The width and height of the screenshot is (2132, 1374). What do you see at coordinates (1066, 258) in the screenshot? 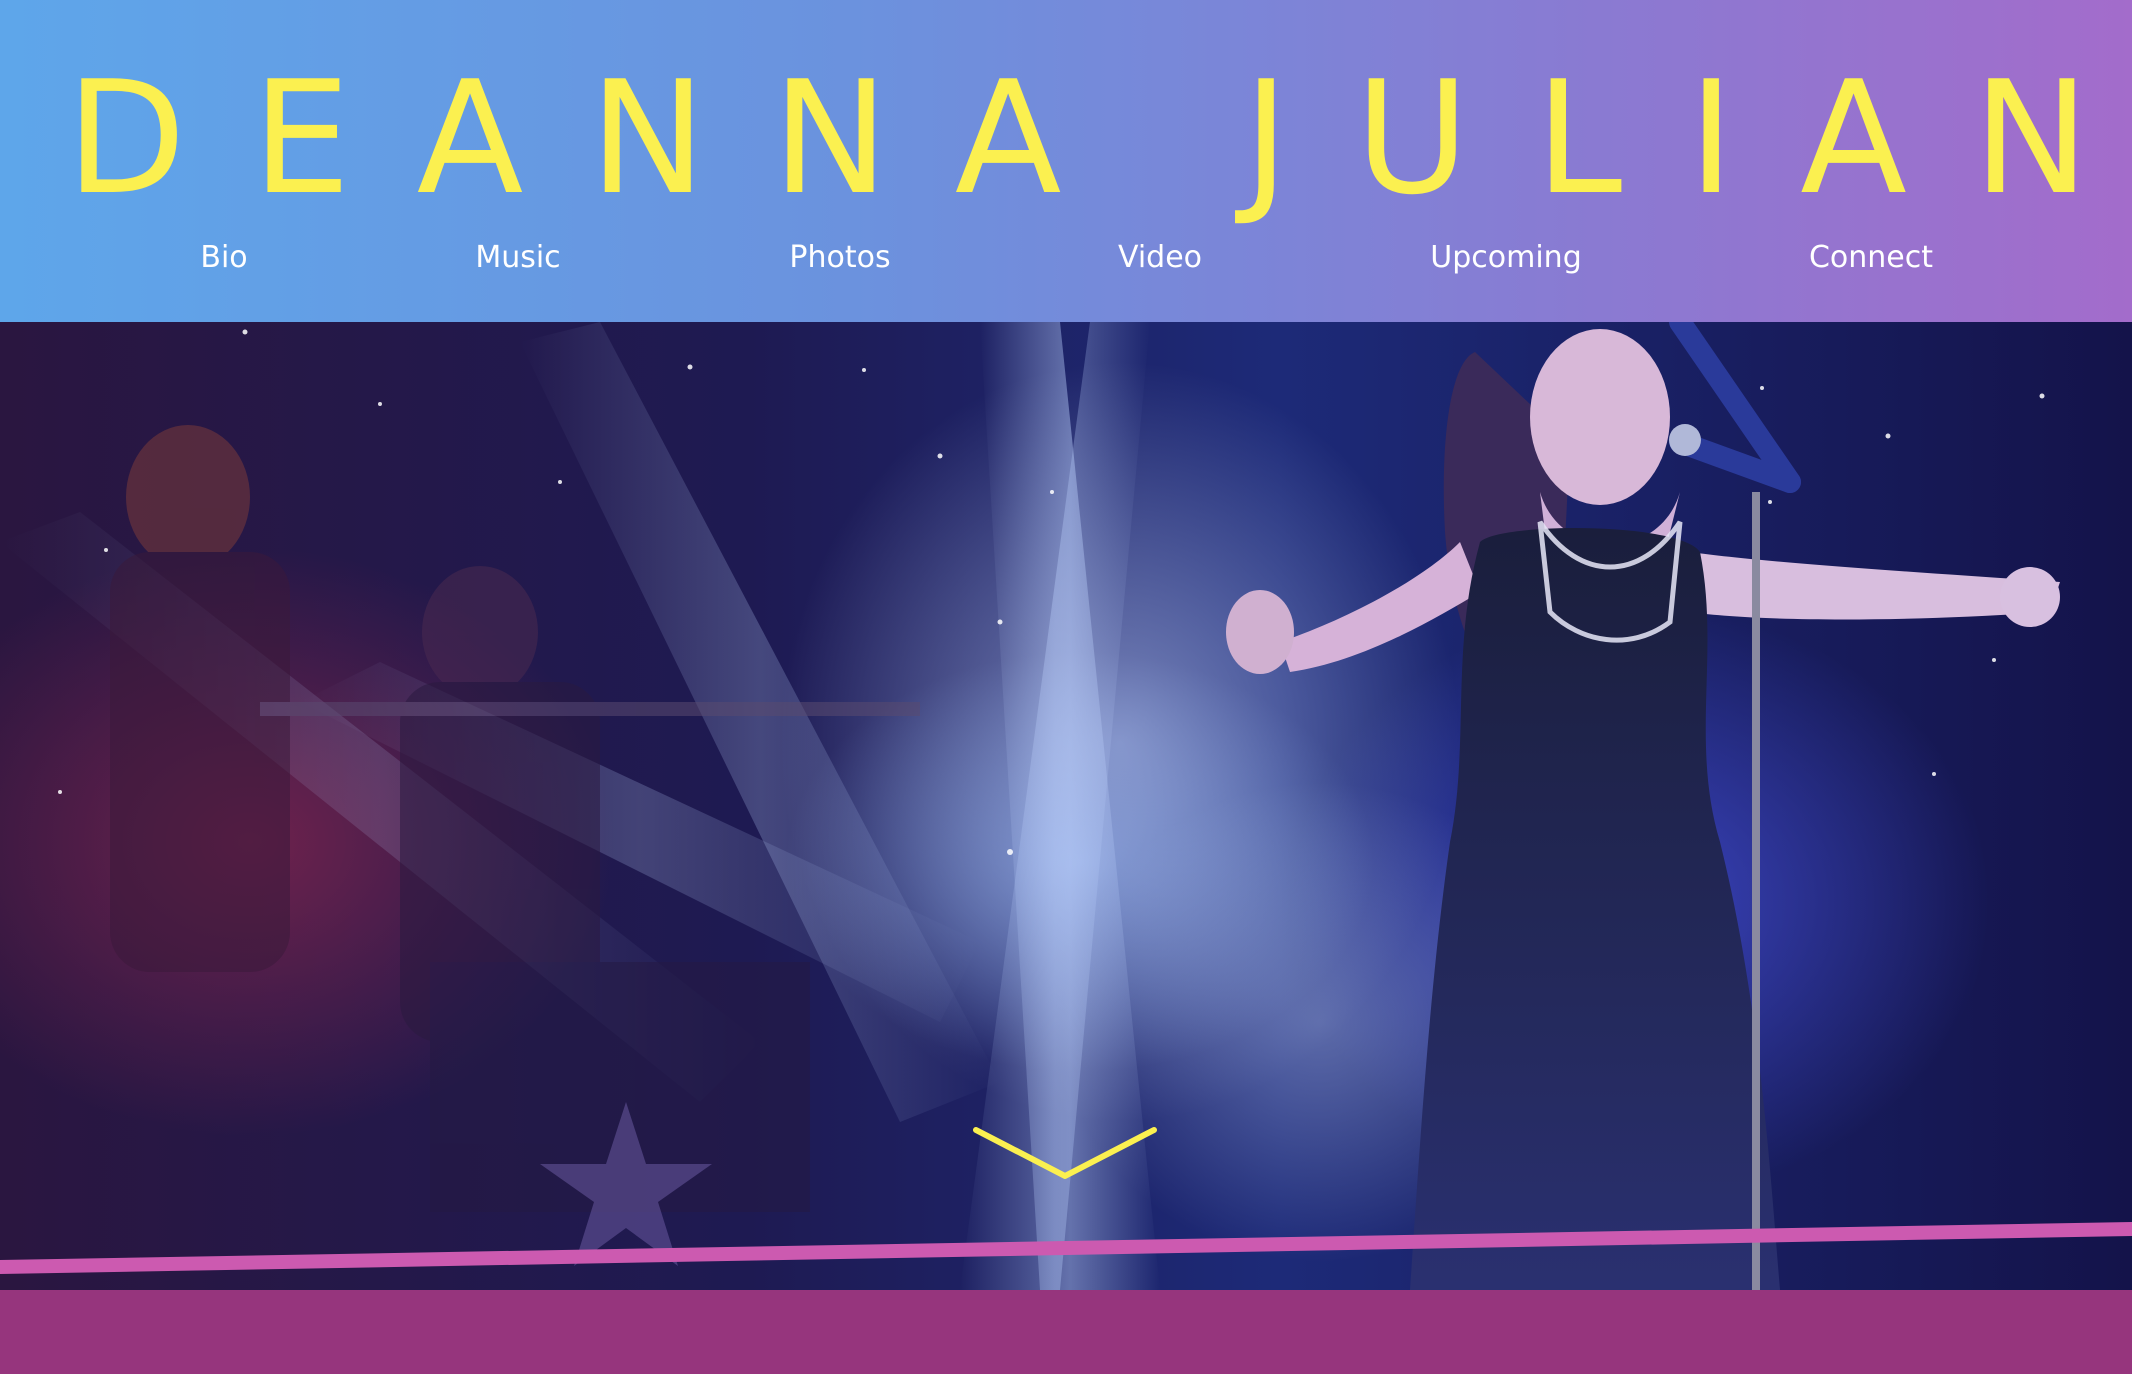
I see `main-nav: Bio Music Photos Video Upcoming Connect` at bounding box center [1066, 258].